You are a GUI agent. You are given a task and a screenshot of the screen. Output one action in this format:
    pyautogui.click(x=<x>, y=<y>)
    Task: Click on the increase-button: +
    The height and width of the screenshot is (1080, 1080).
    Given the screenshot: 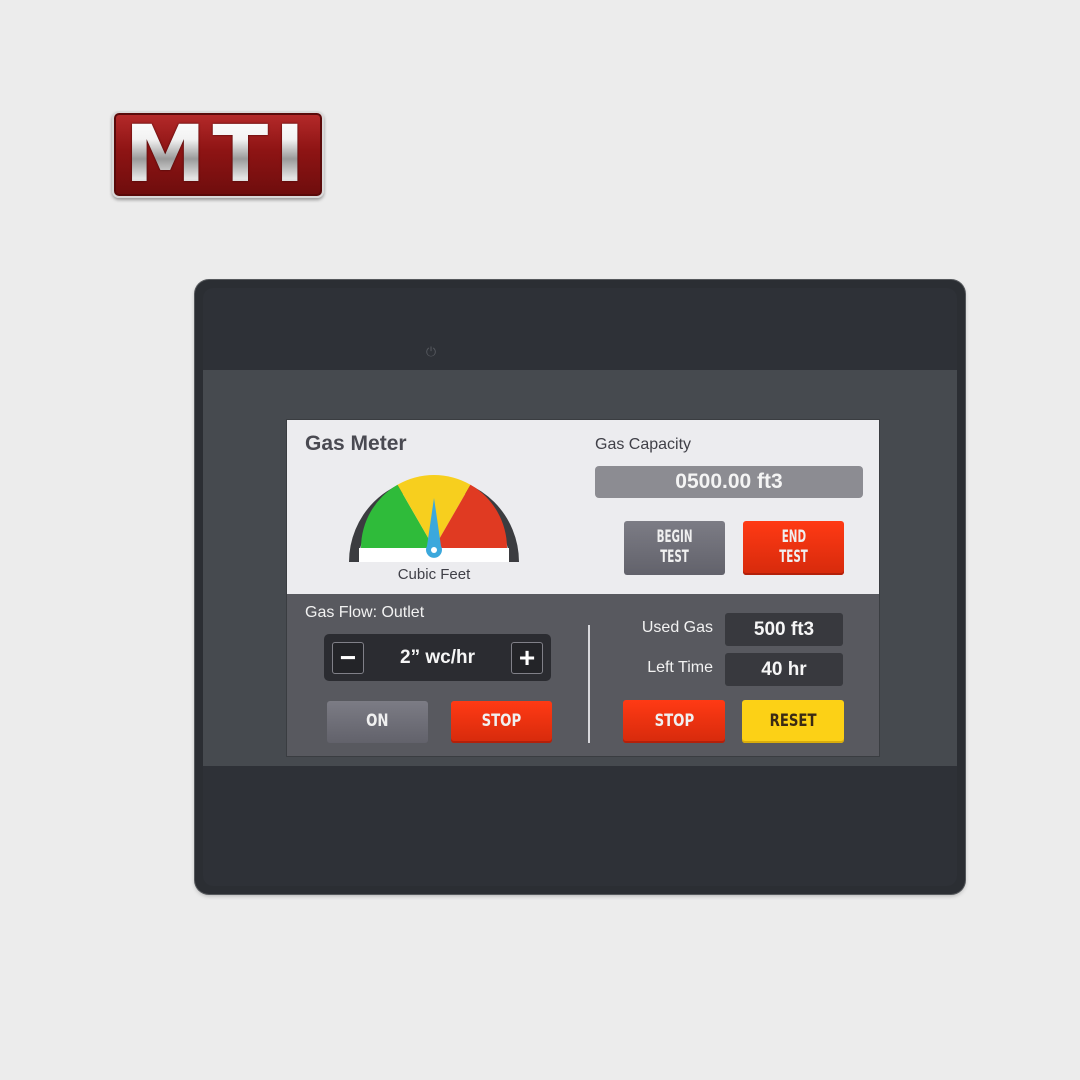 What is the action you would take?
    pyautogui.click(x=527, y=658)
    